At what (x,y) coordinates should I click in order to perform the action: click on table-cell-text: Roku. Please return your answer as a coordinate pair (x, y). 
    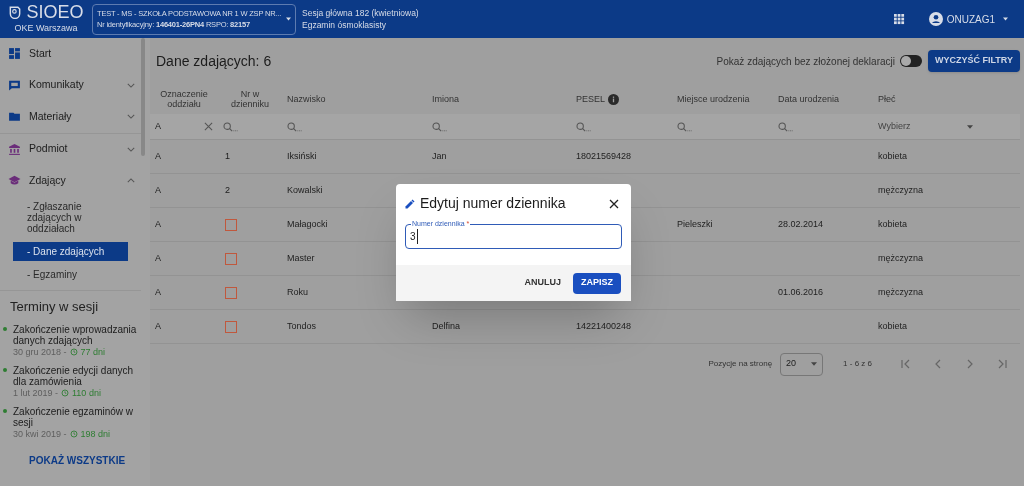
    Looking at the image, I should click on (297, 292).